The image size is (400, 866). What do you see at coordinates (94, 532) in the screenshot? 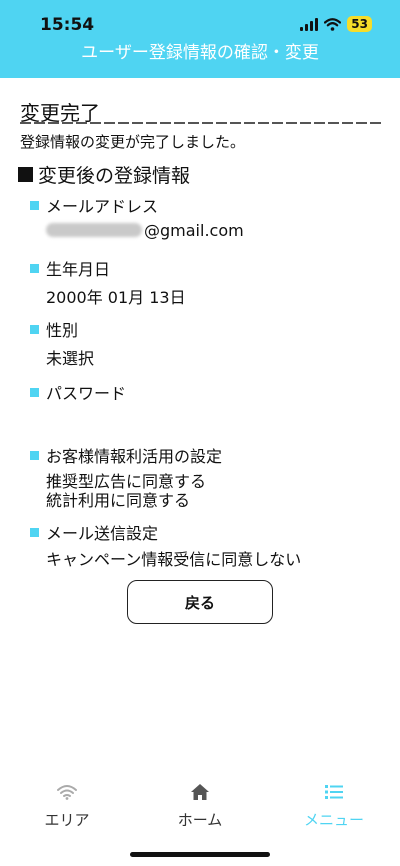
I see `mail-settings-label: メール送信設定` at bounding box center [94, 532].